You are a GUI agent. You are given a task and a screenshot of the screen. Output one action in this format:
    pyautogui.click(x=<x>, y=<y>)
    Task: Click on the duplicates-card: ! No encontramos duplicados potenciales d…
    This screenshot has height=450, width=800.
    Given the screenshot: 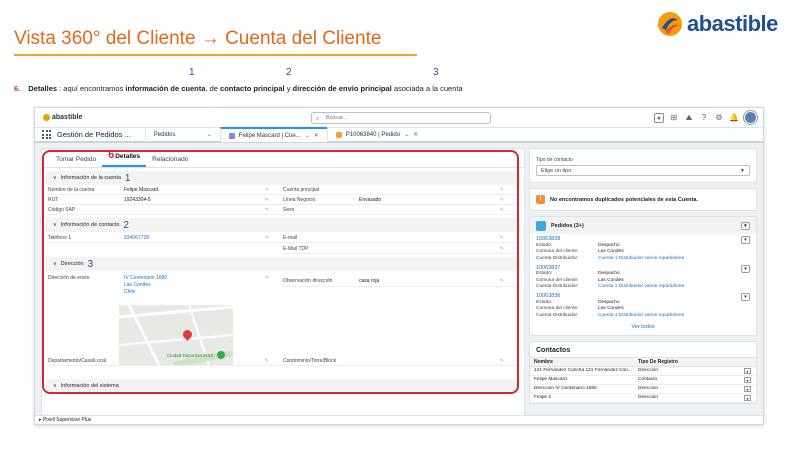 What is the action you would take?
    pyautogui.click(x=643, y=199)
    